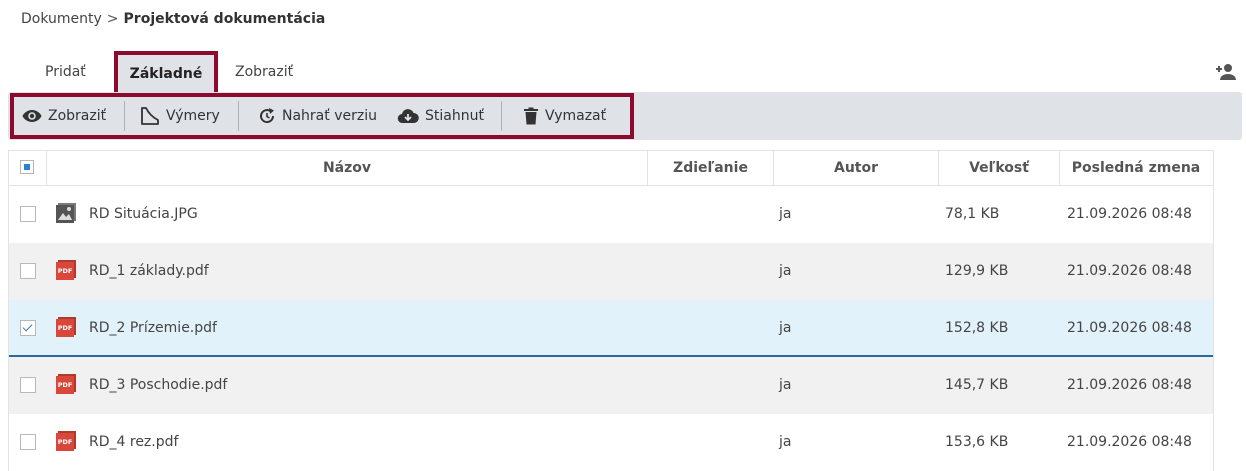 This screenshot has height=471, width=1246. I want to click on file-size: 153,6 KB, so click(977, 442).